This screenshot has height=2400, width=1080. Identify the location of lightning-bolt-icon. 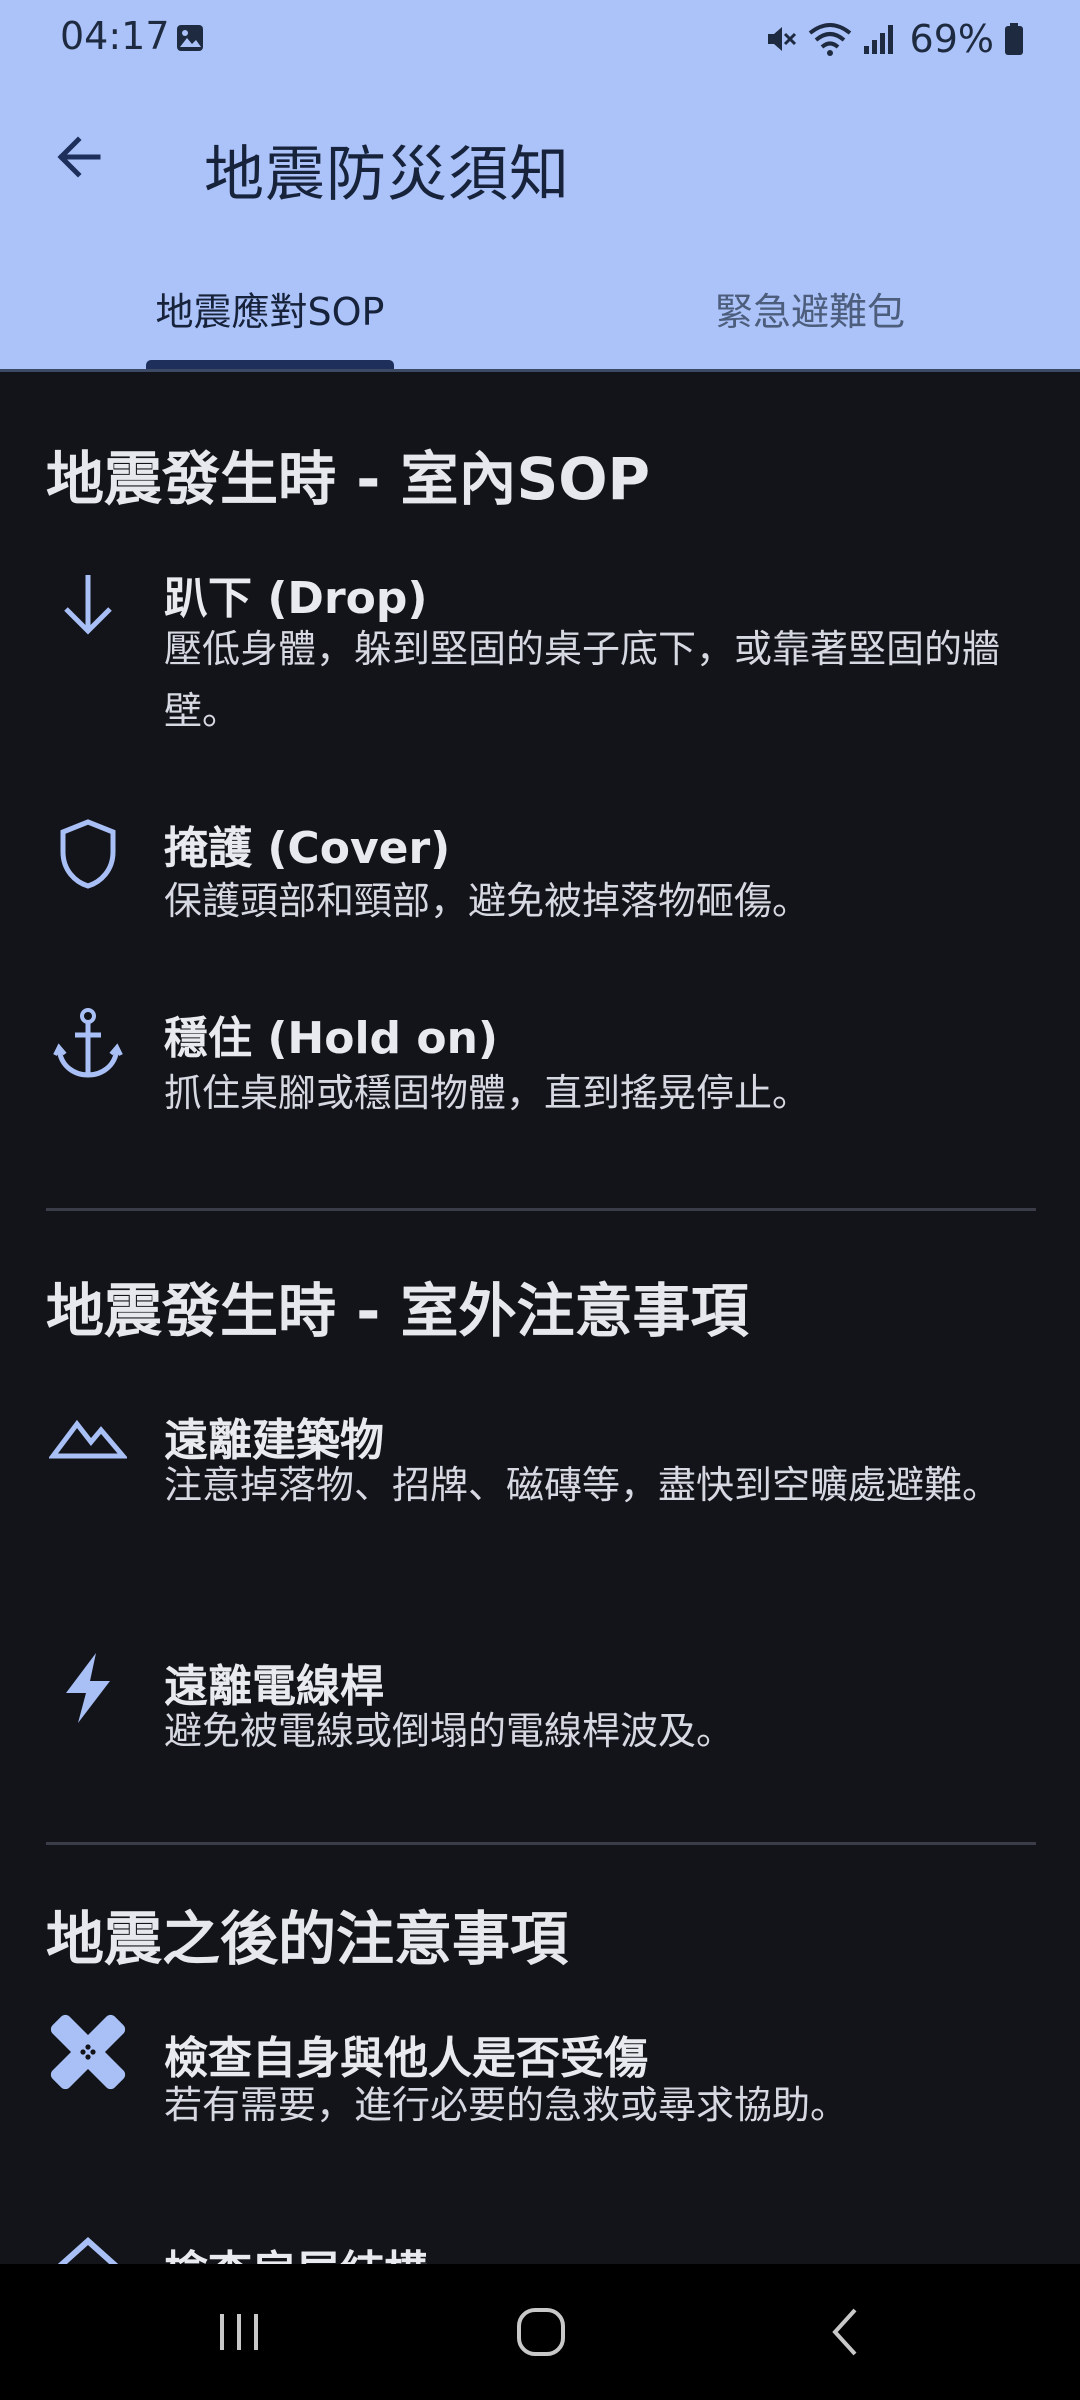
(88, 1688).